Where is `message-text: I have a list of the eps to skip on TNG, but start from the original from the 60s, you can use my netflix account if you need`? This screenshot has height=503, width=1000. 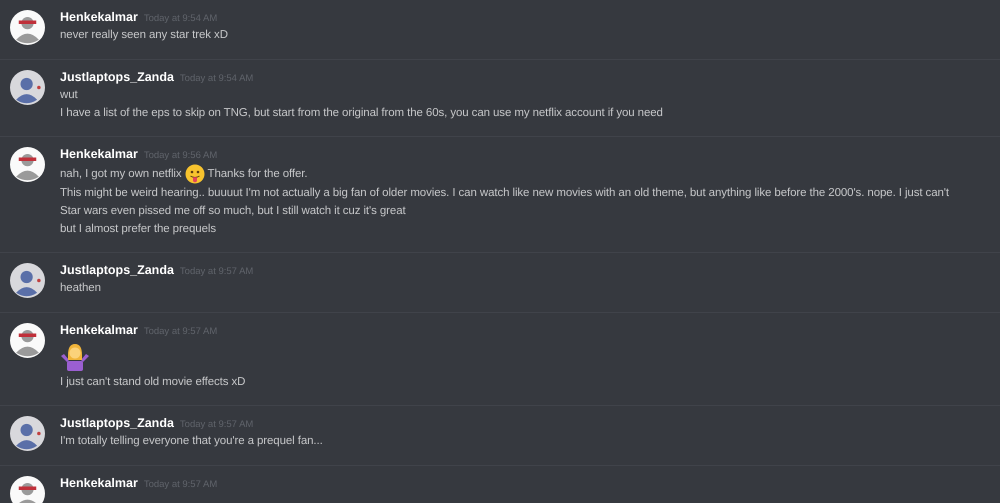
message-text: I have a list of the eps to skip on TNG, but start from the original from the 60s, you can use my netflix account if you need is located at coordinates (362, 114).